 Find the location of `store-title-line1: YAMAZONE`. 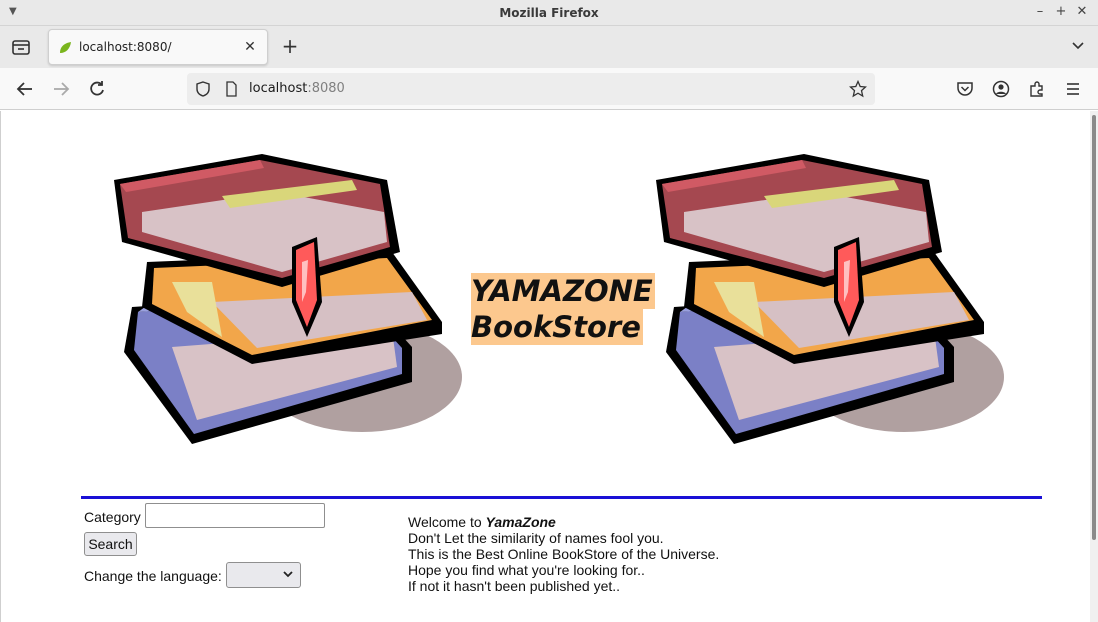

store-title-line1: YAMAZONE is located at coordinates (563, 291).